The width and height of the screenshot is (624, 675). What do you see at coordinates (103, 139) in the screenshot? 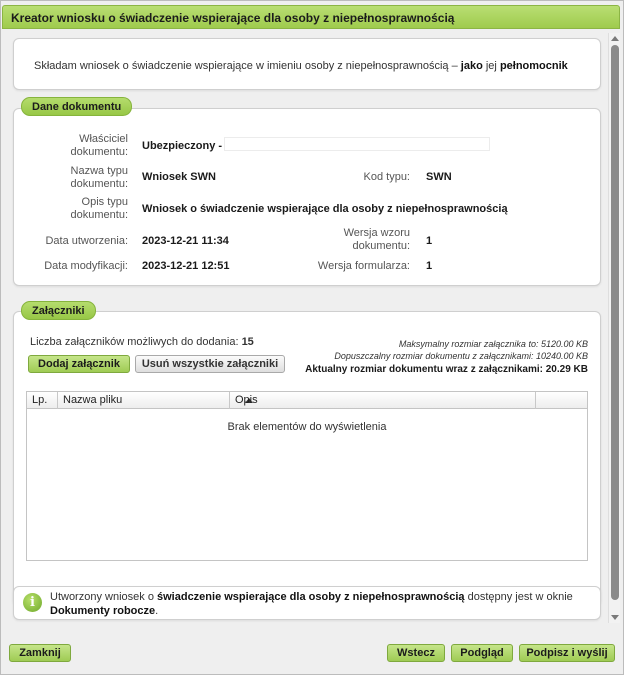
I see `owner-label-line1: Właściciel` at bounding box center [103, 139].